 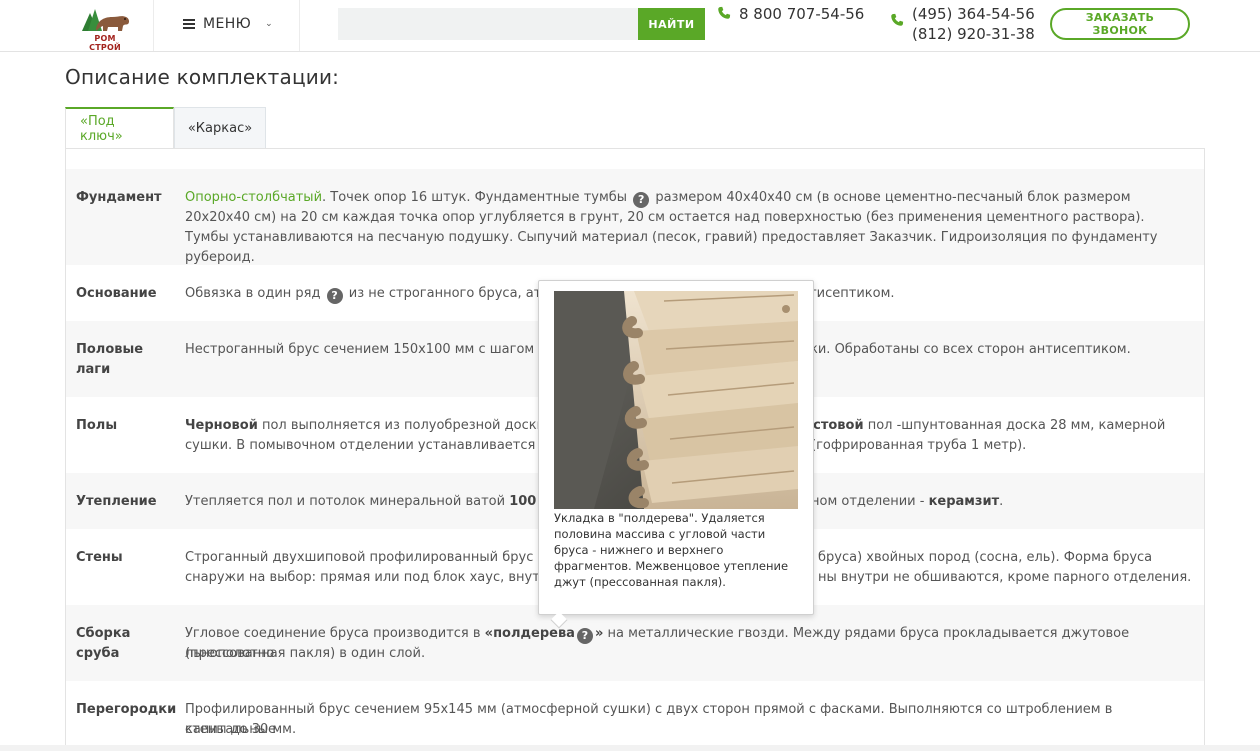 I want to click on logo: РОМ СТРОЙ, so click(x=105, y=28).